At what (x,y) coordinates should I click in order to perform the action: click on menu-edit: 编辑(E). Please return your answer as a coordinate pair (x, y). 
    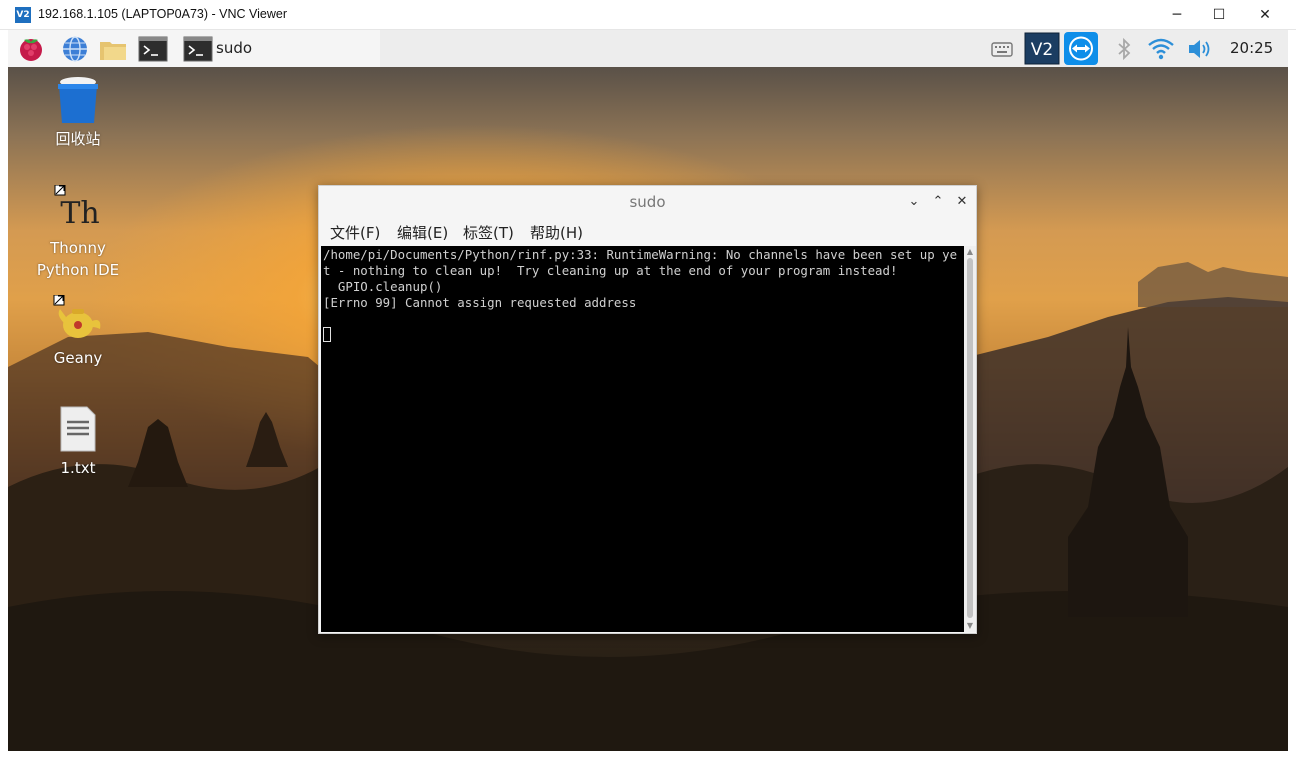
    Looking at the image, I should click on (422, 232).